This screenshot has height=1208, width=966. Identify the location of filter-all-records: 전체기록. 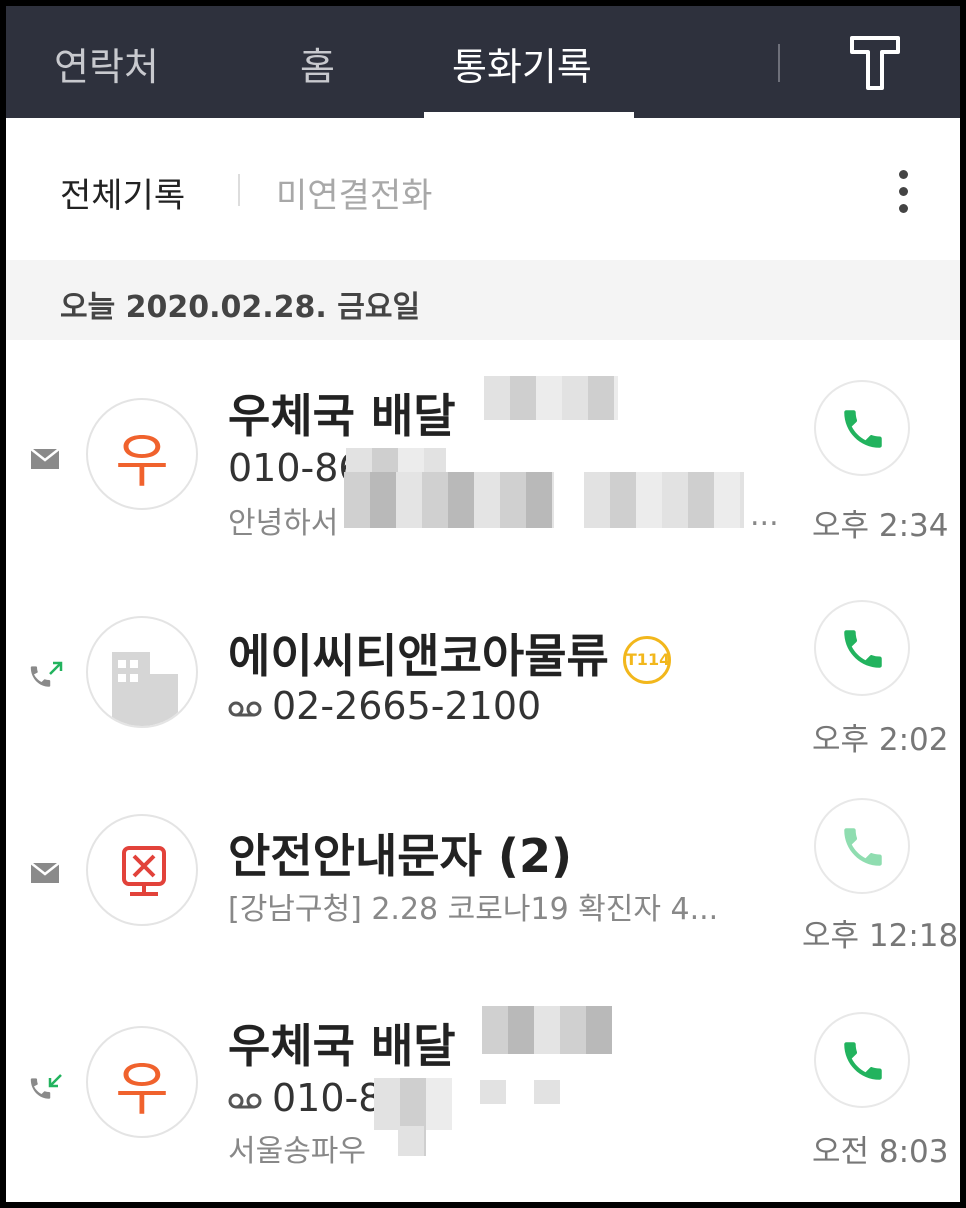
(122, 192).